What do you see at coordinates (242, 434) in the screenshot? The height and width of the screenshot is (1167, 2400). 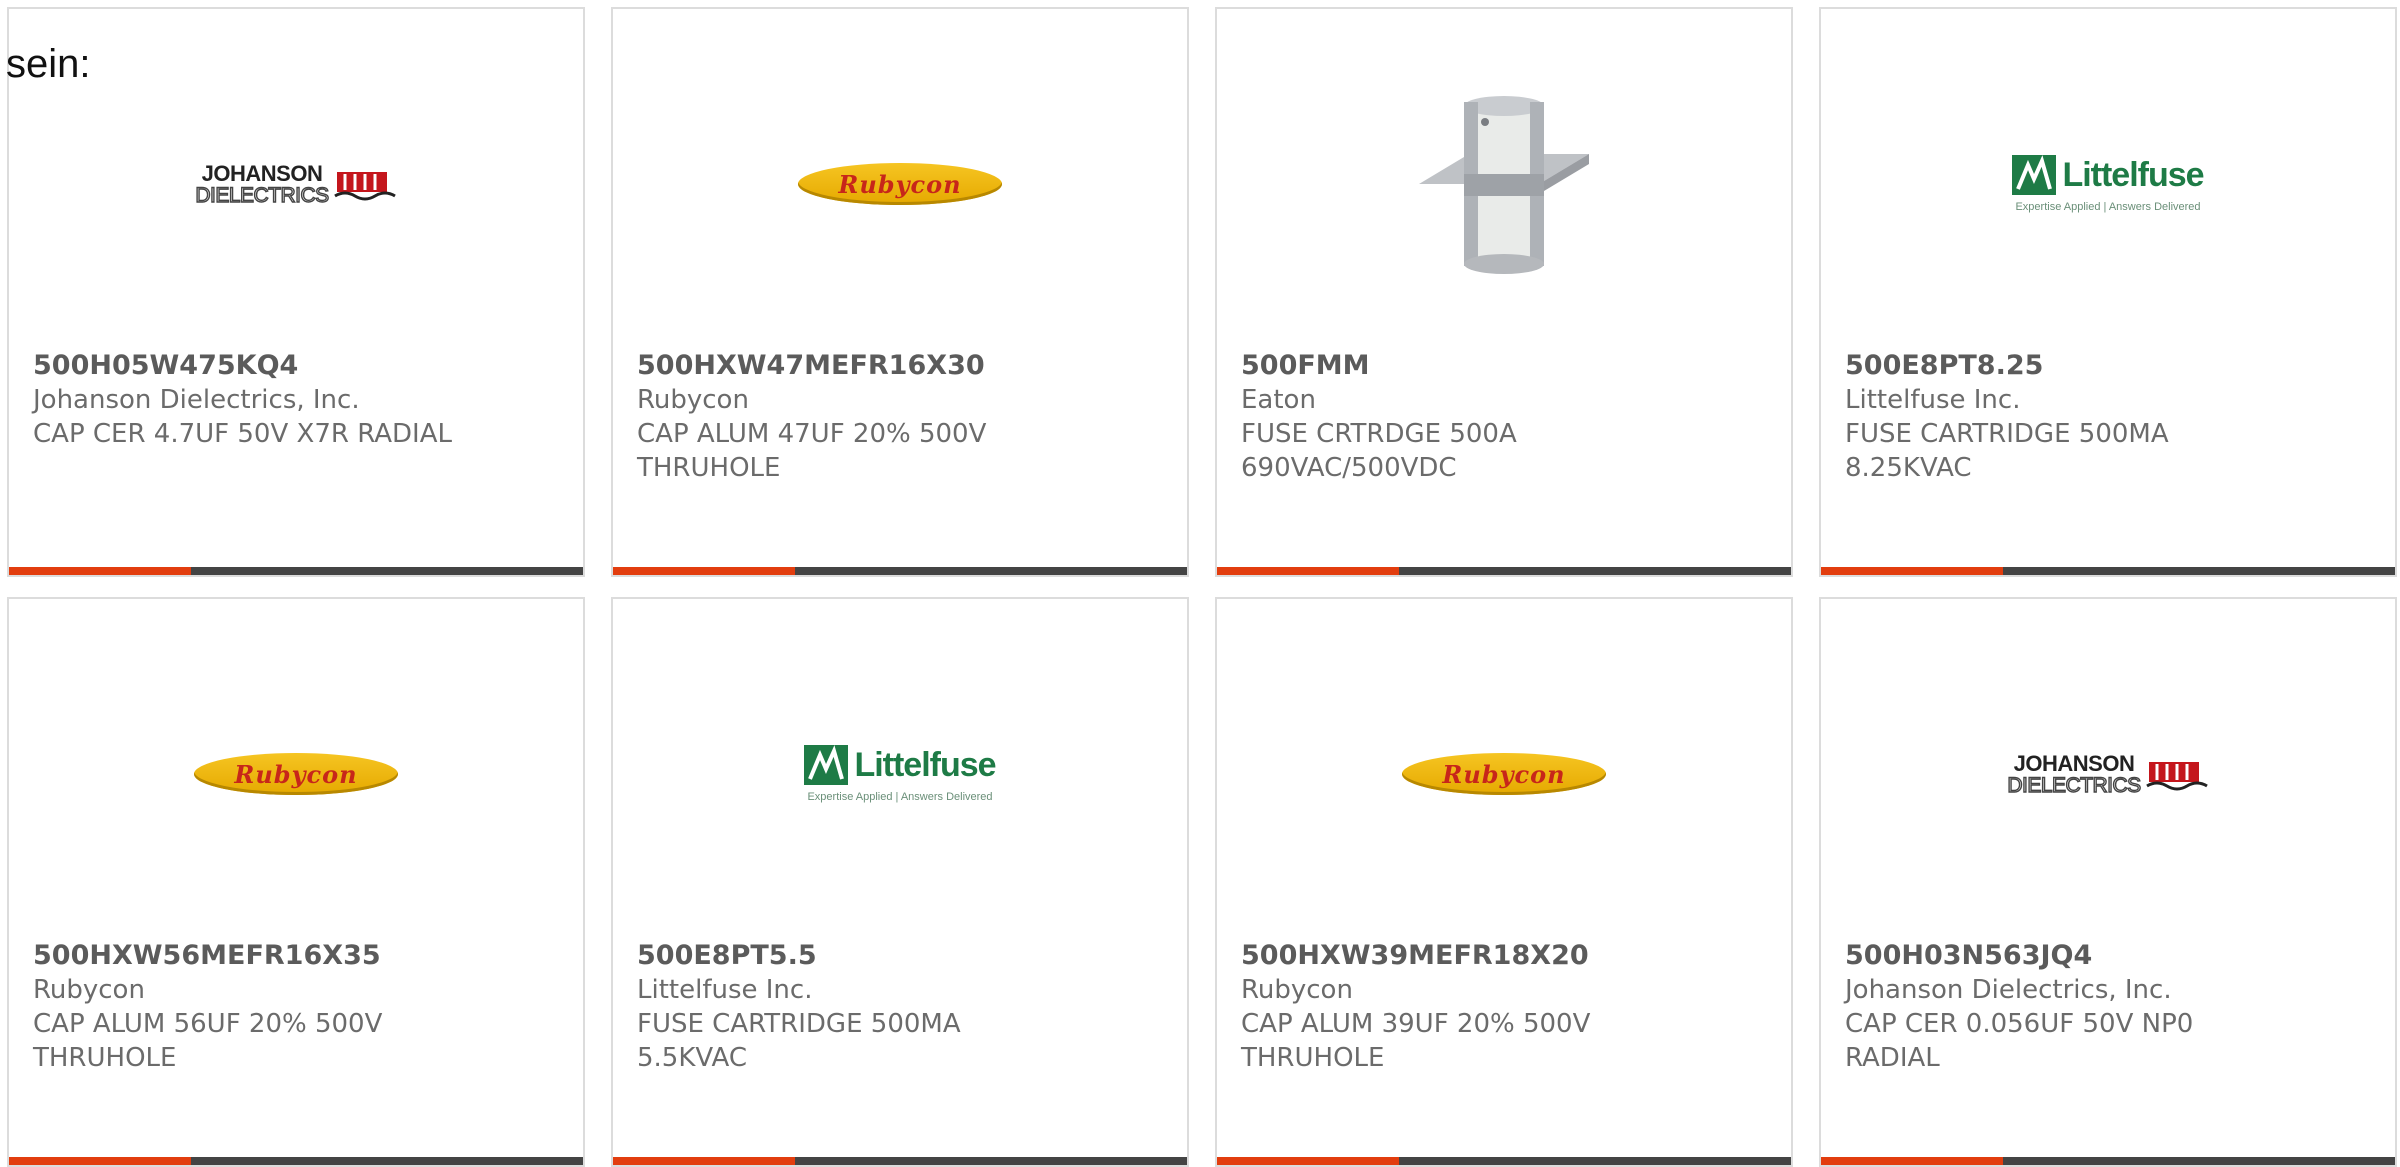 I see `description-line: CAP CER 4.7UF 50V X7R RADIAL` at bounding box center [242, 434].